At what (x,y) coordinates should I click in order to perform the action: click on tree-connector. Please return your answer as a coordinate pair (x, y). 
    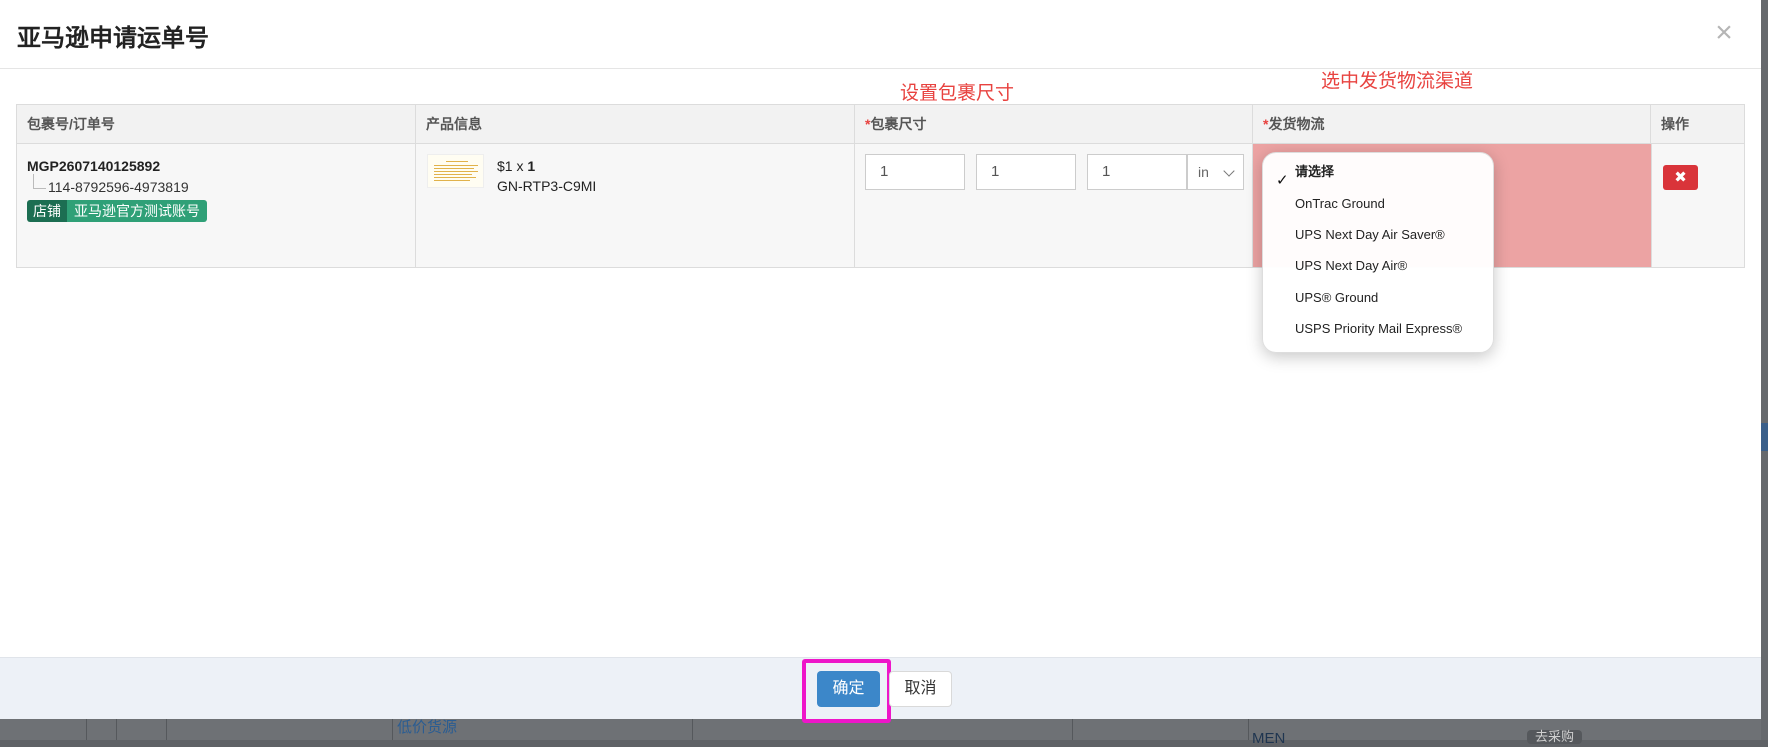
    Looking at the image, I should click on (39, 181).